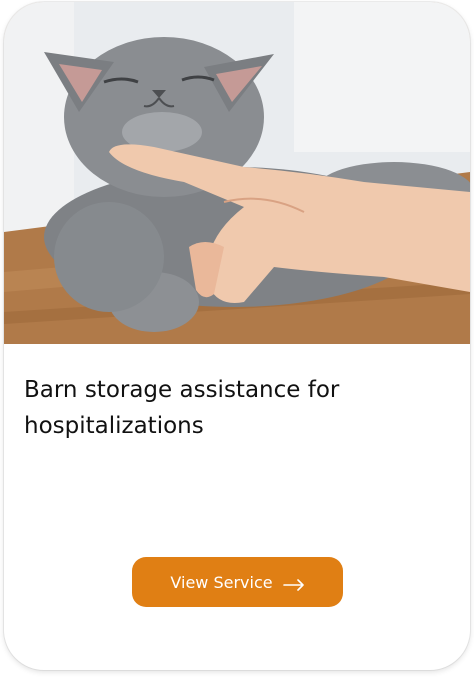  What do you see at coordinates (293, 583) in the screenshot?
I see `arrow-right-icon` at bounding box center [293, 583].